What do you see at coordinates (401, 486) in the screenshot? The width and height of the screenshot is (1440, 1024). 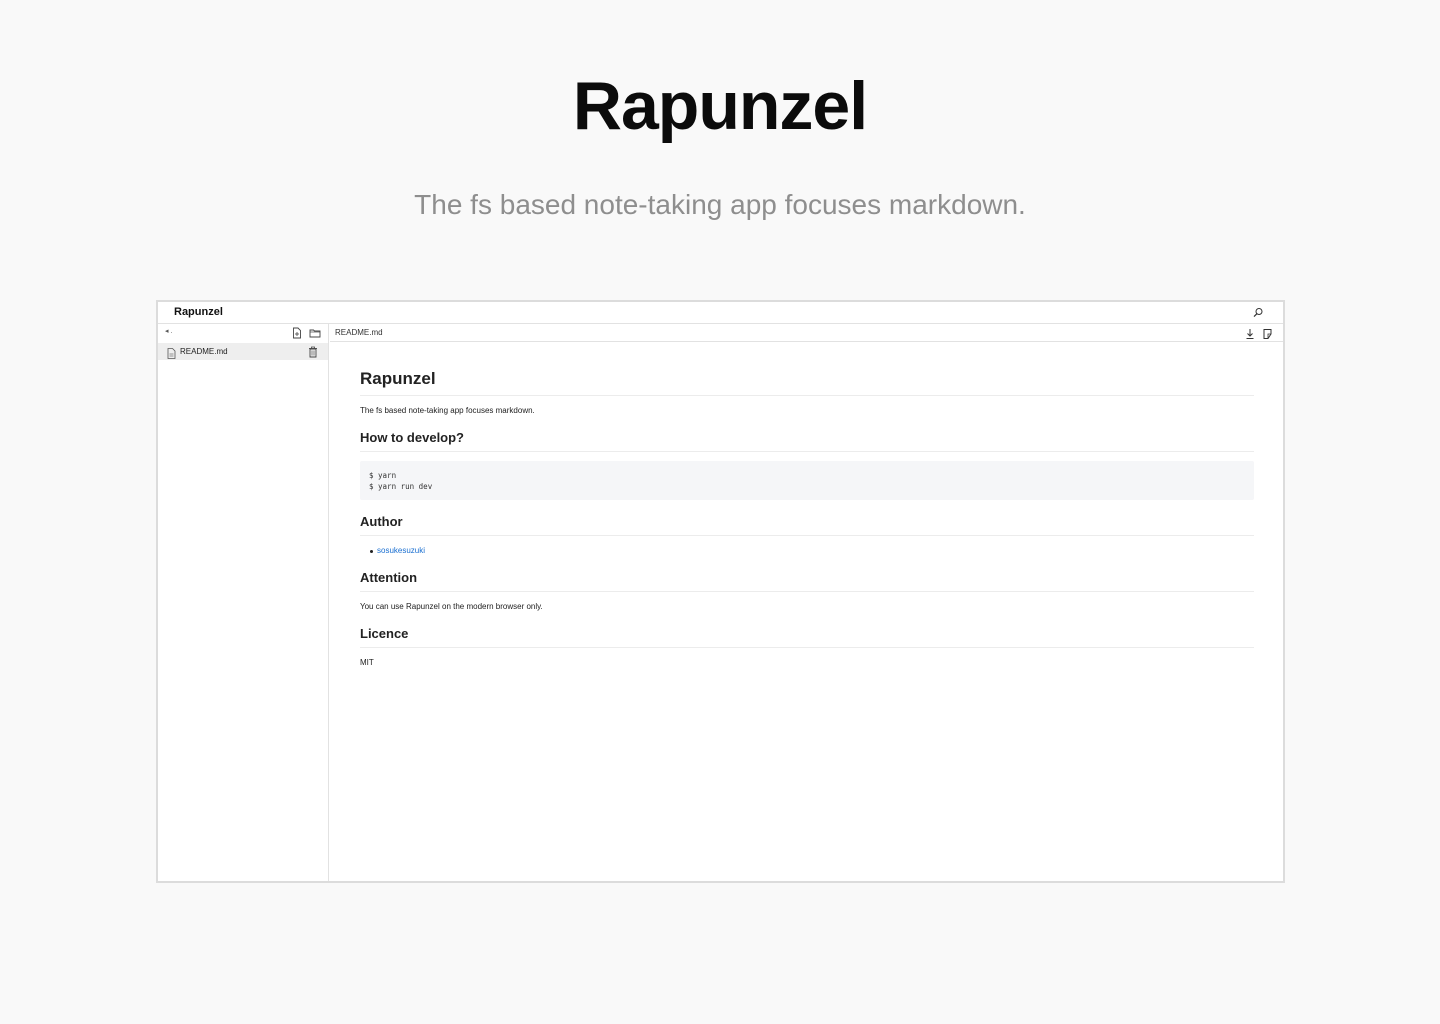 I see `code-line: $ yarn run dev` at bounding box center [401, 486].